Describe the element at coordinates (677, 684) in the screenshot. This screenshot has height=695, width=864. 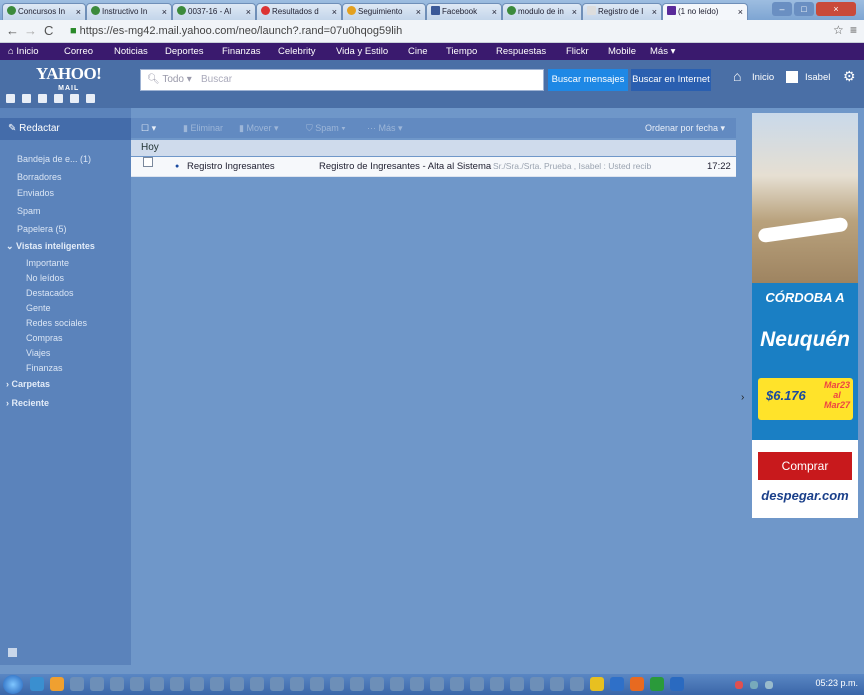
I see `word-icon` at that location.